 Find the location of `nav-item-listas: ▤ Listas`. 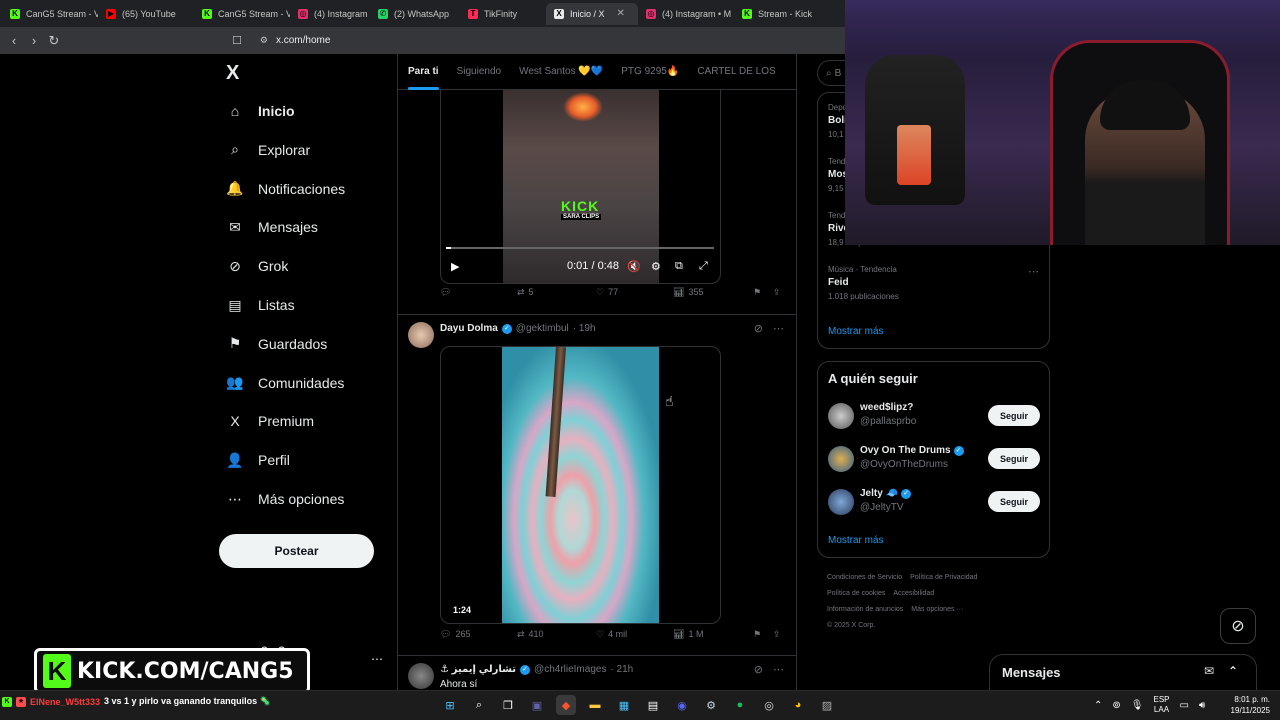

nav-item-listas: ▤ Listas is located at coordinates (260, 305).